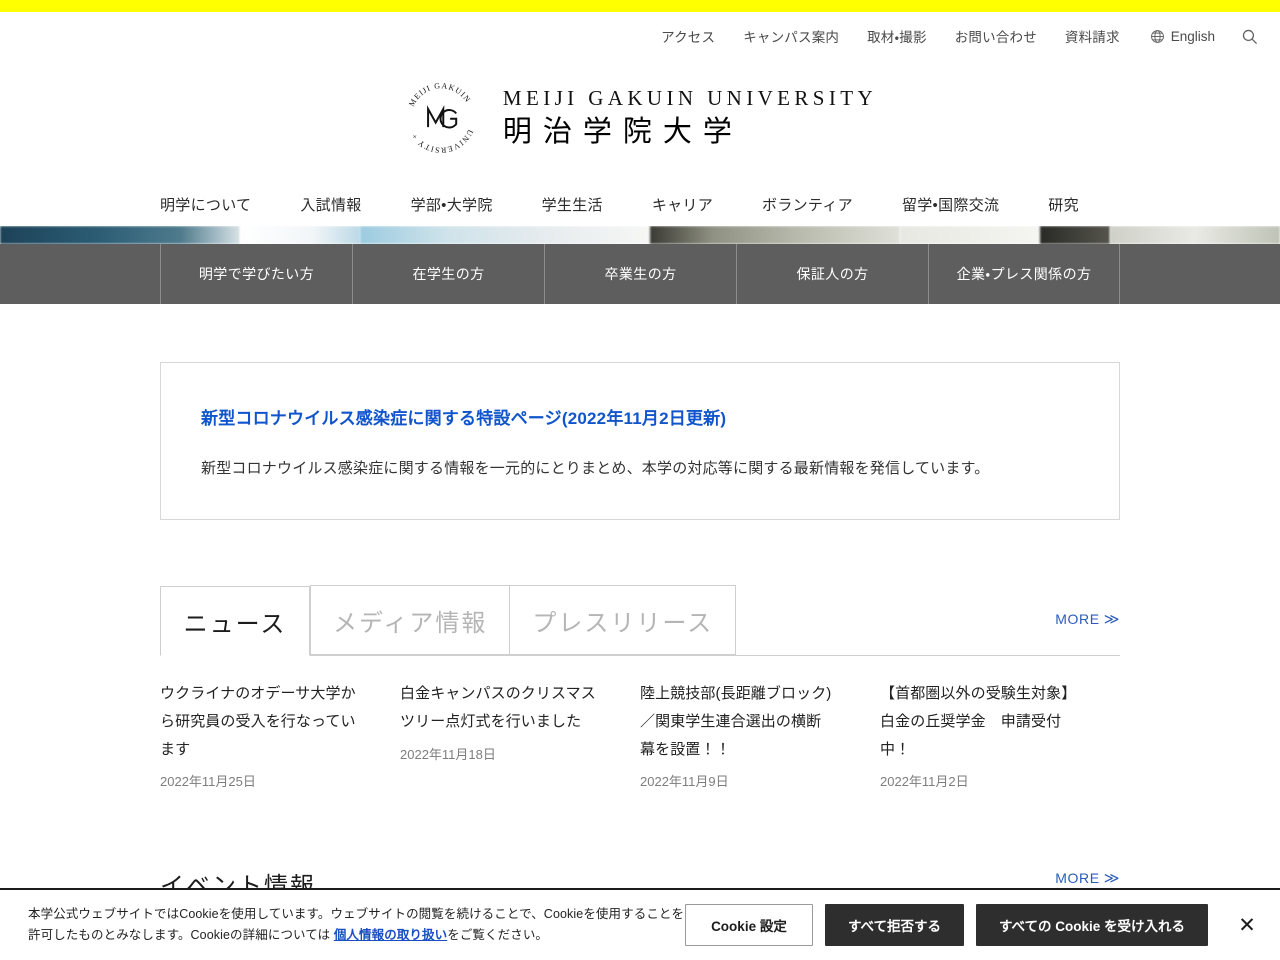 The height and width of the screenshot is (960, 1280). What do you see at coordinates (682, 204) in the screenshot?
I see `nav-item-career: キャリア` at bounding box center [682, 204].